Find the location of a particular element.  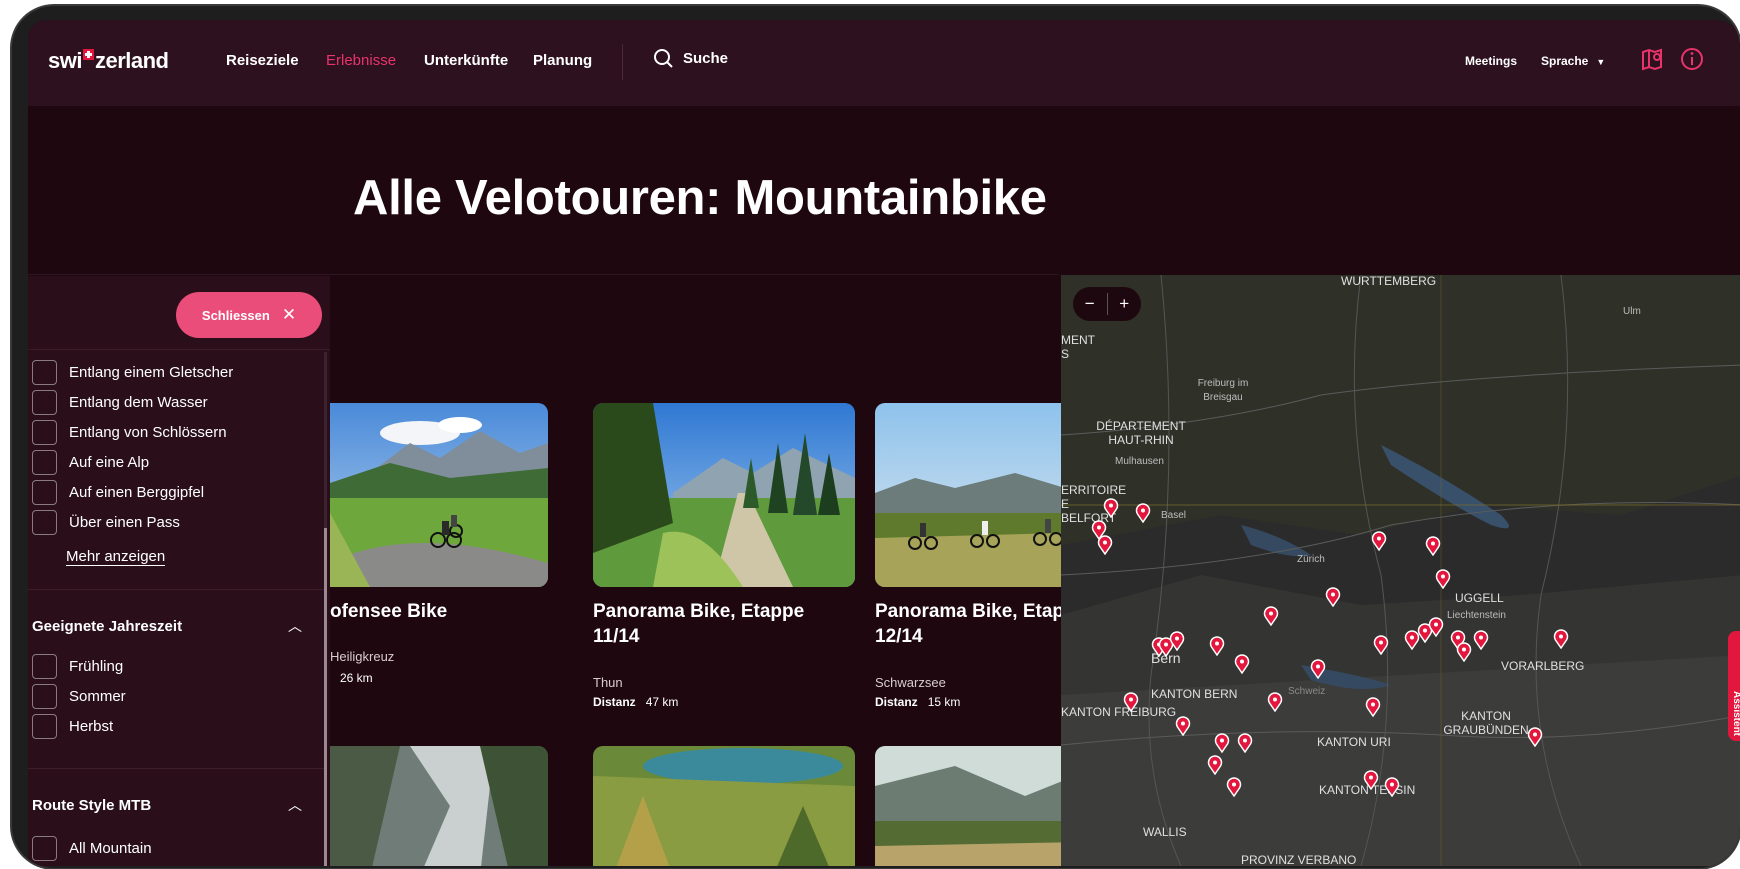

info-icon is located at coordinates (1692, 59).